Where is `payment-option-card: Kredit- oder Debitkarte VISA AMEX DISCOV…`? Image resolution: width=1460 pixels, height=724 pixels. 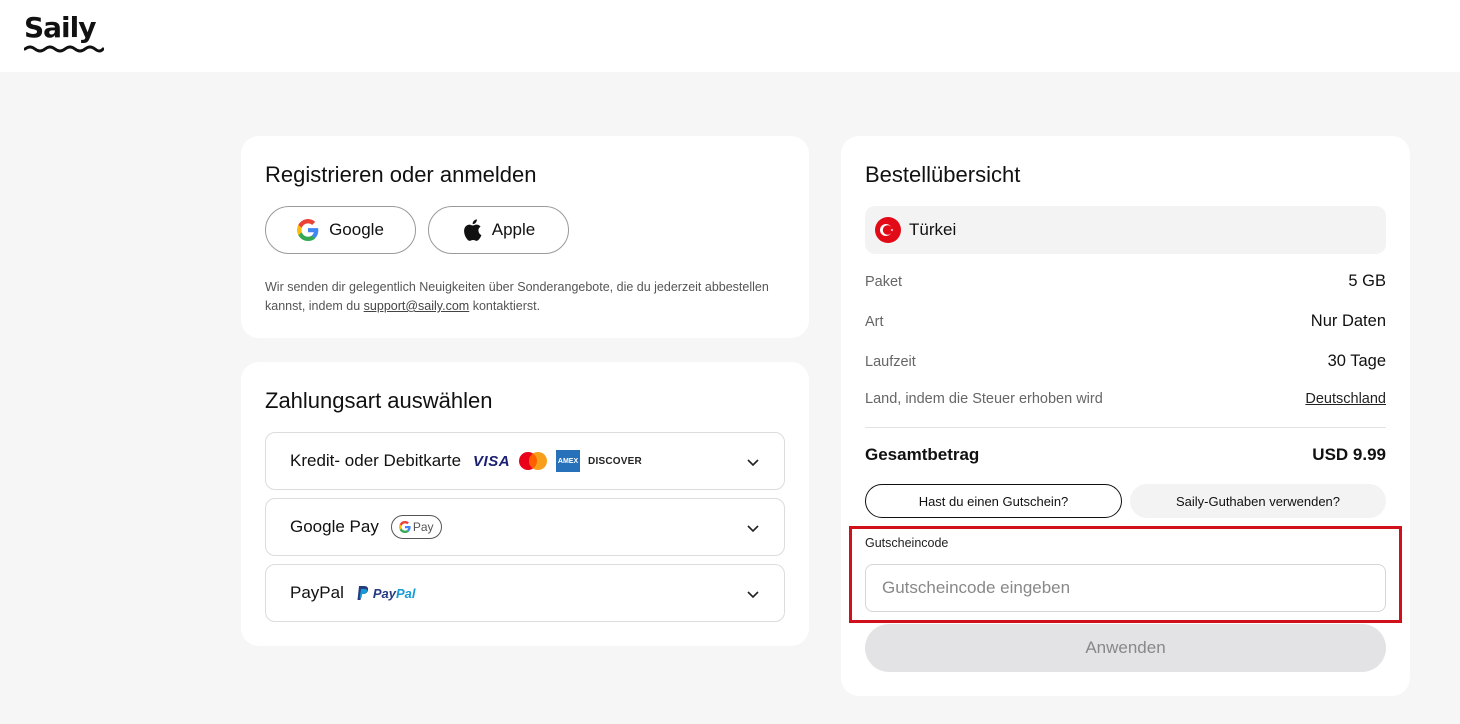 payment-option-card: Kredit- oder Debitkarte VISA AMEX DISCOV… is located at coordinates (525, 461).